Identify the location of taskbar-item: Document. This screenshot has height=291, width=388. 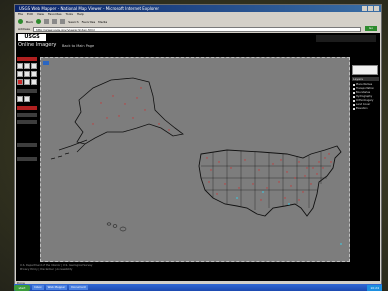
(78, 287).